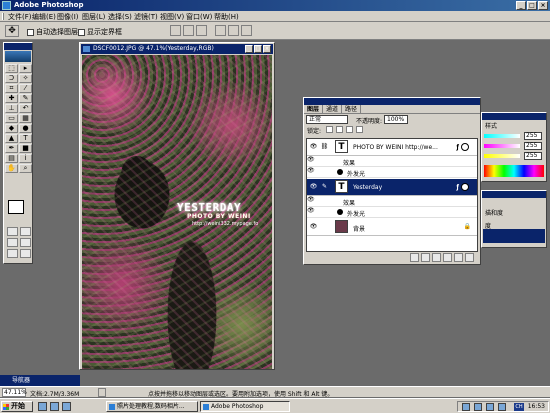 The width and height of the screenshot is (550, 413). I want to click on effects-toggle-icon, so click(465, 147).